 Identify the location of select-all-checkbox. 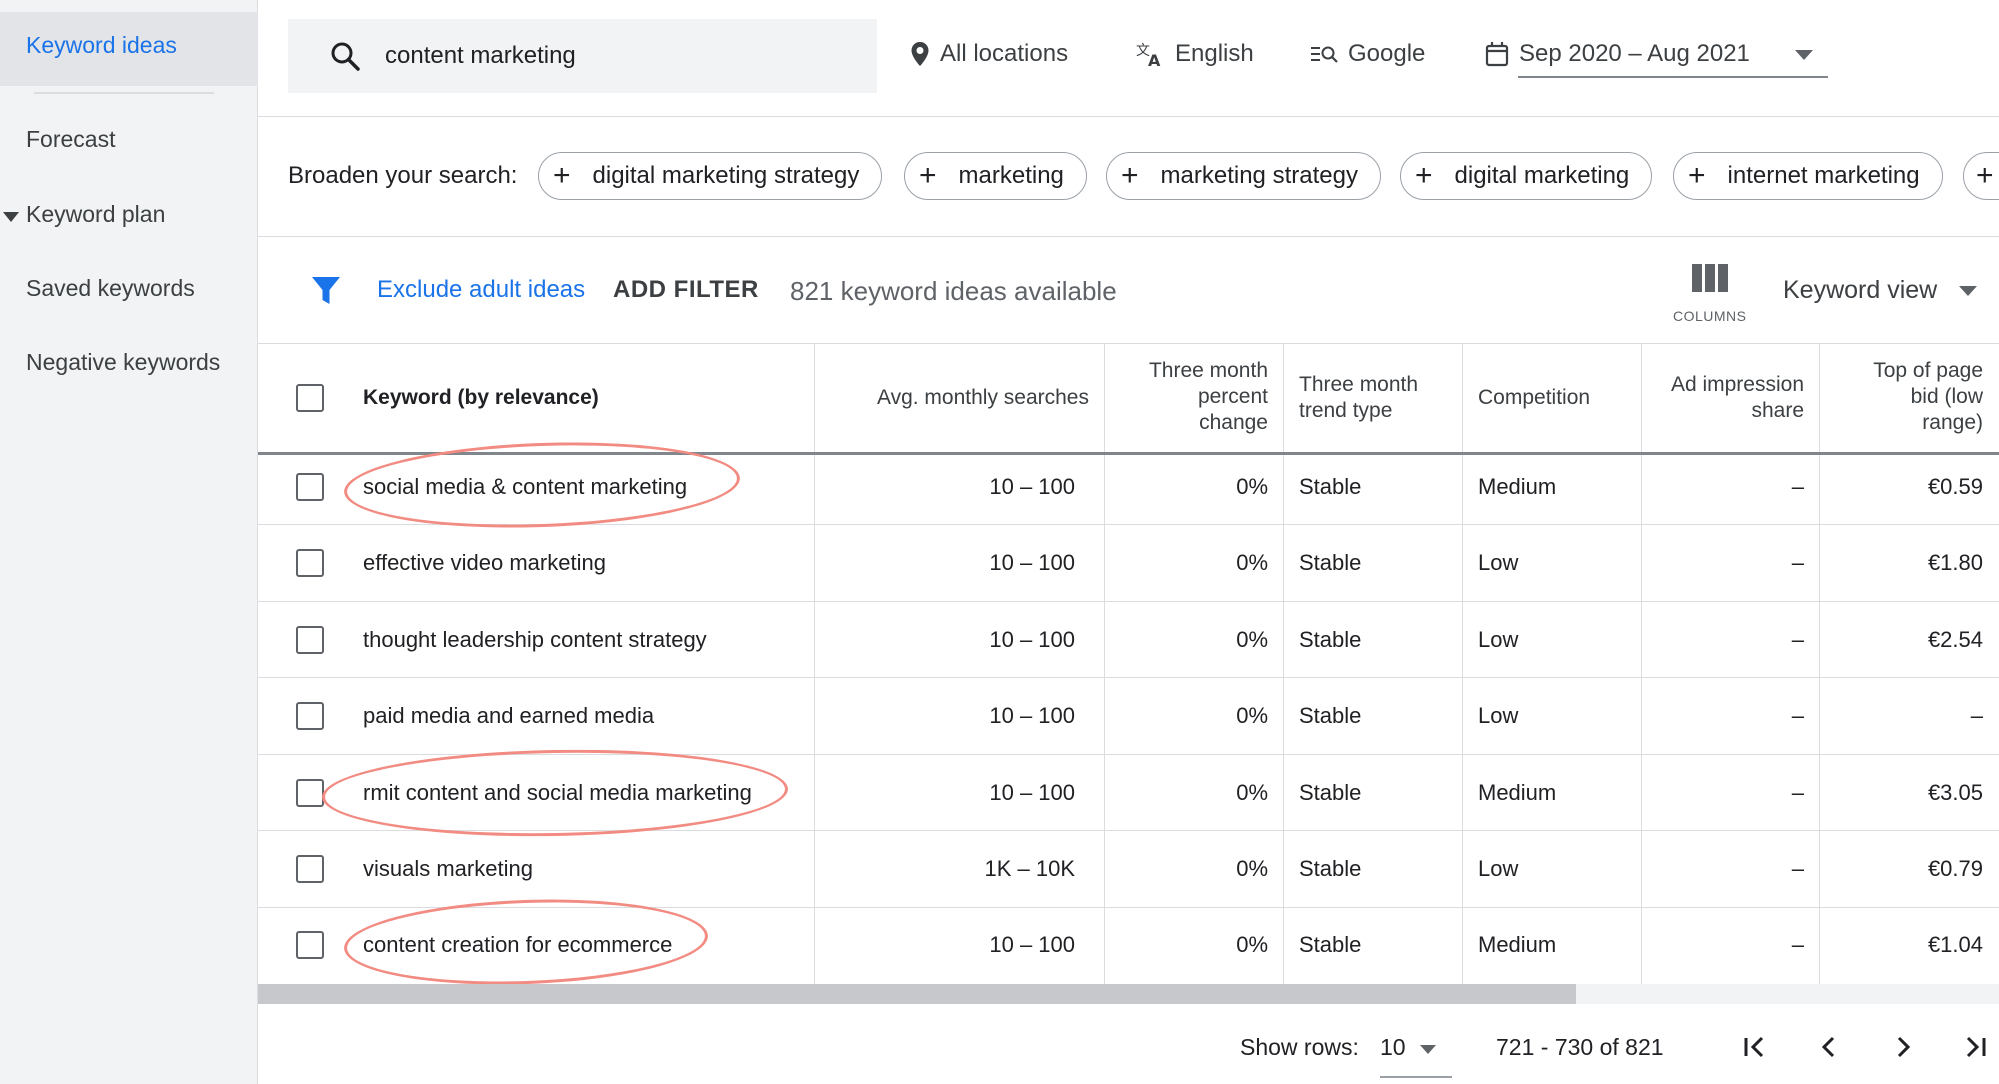
(310, 398).